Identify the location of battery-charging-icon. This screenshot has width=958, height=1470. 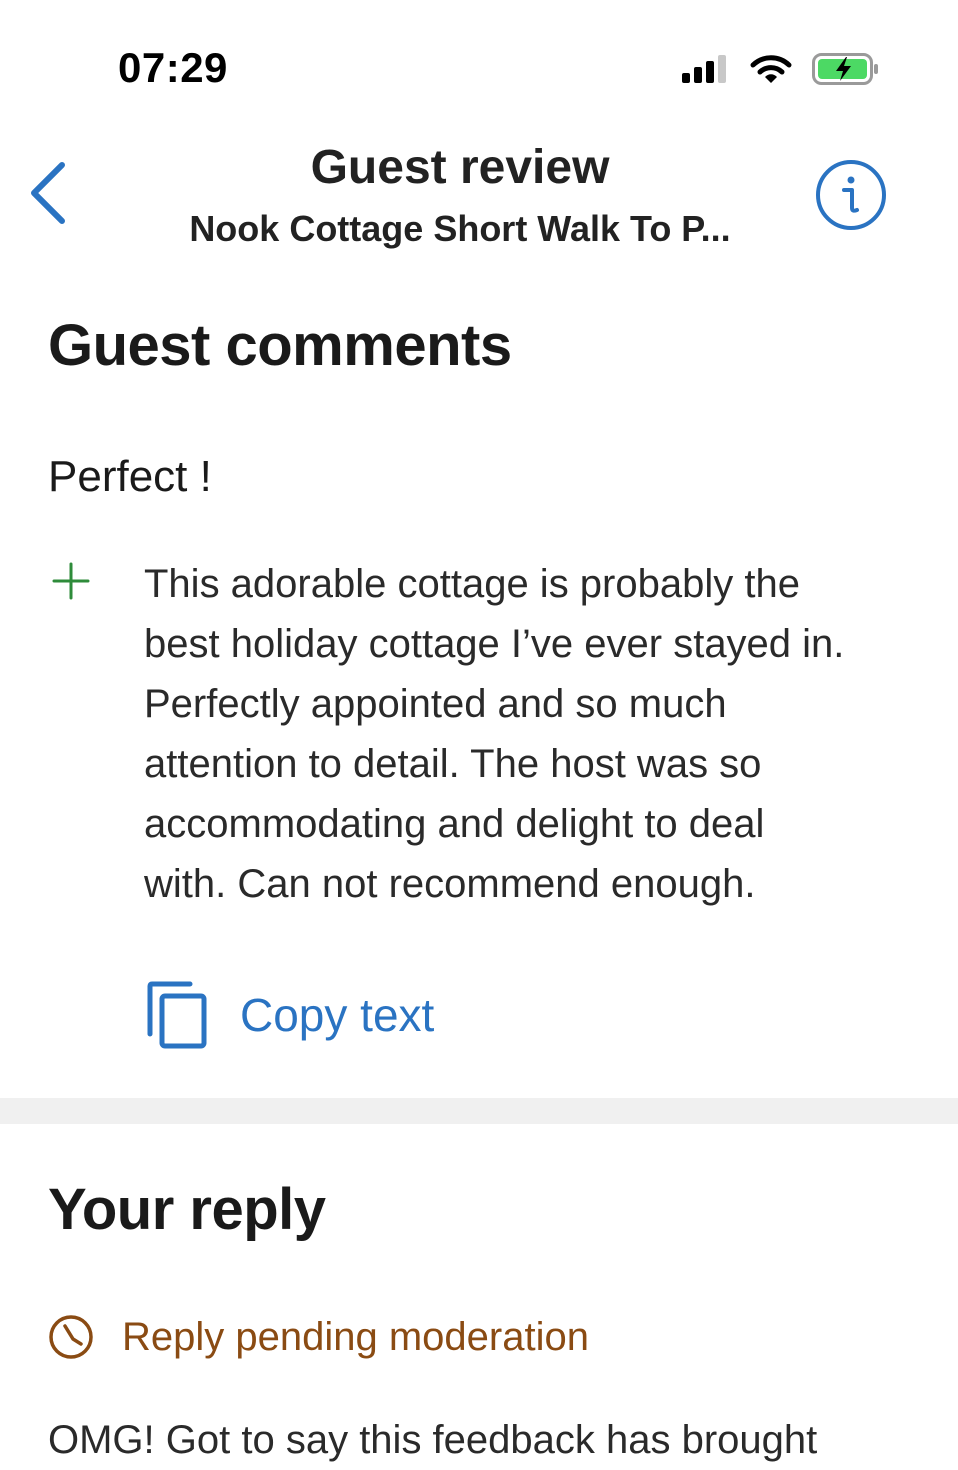
(845, 69).